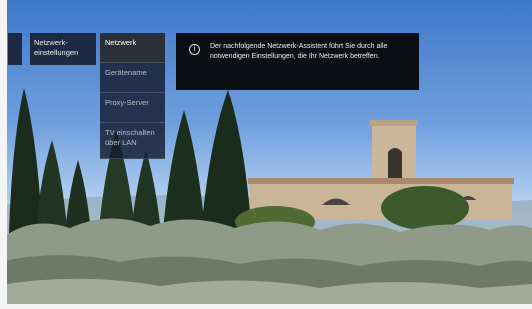 The height and width of the screenshot is (309, 532). I want to click on breadcrumb-label: Netzwerk-einstellungen, so click(56, 47).